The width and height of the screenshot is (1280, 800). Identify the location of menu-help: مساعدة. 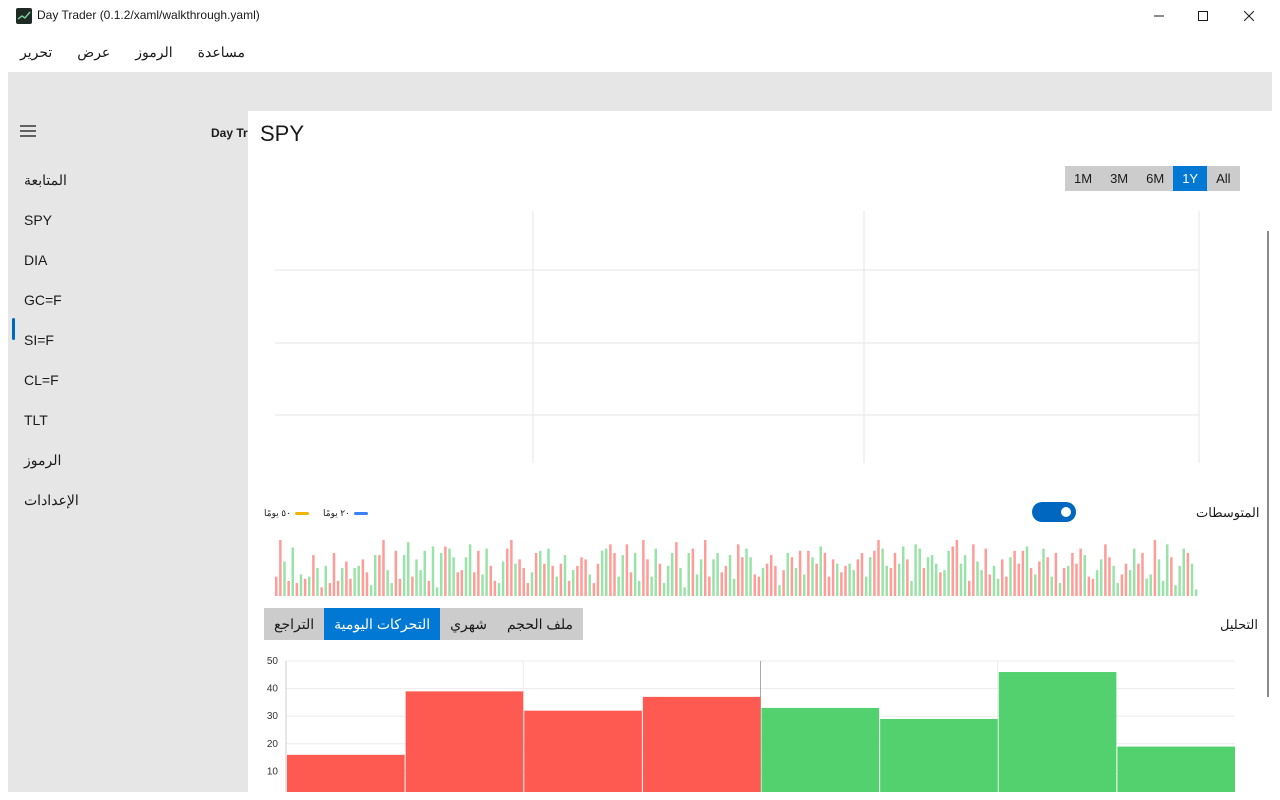
(221, 52).